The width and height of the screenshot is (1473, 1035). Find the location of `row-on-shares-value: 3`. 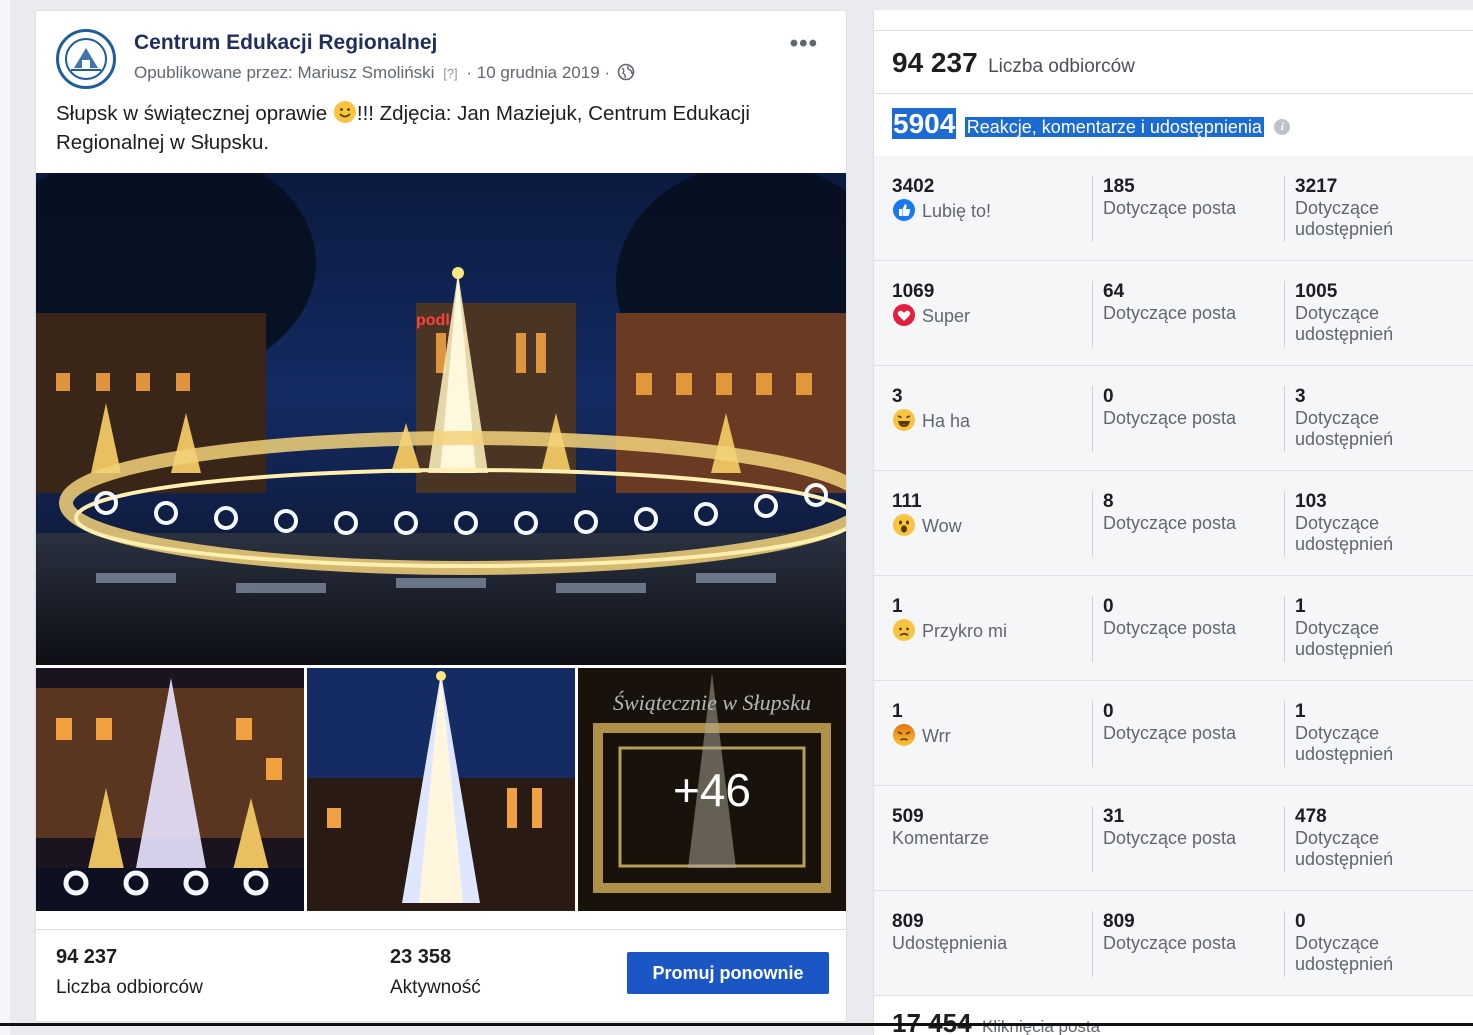

row-on-shares-value: 3 is located at coordinates (1300, 396).